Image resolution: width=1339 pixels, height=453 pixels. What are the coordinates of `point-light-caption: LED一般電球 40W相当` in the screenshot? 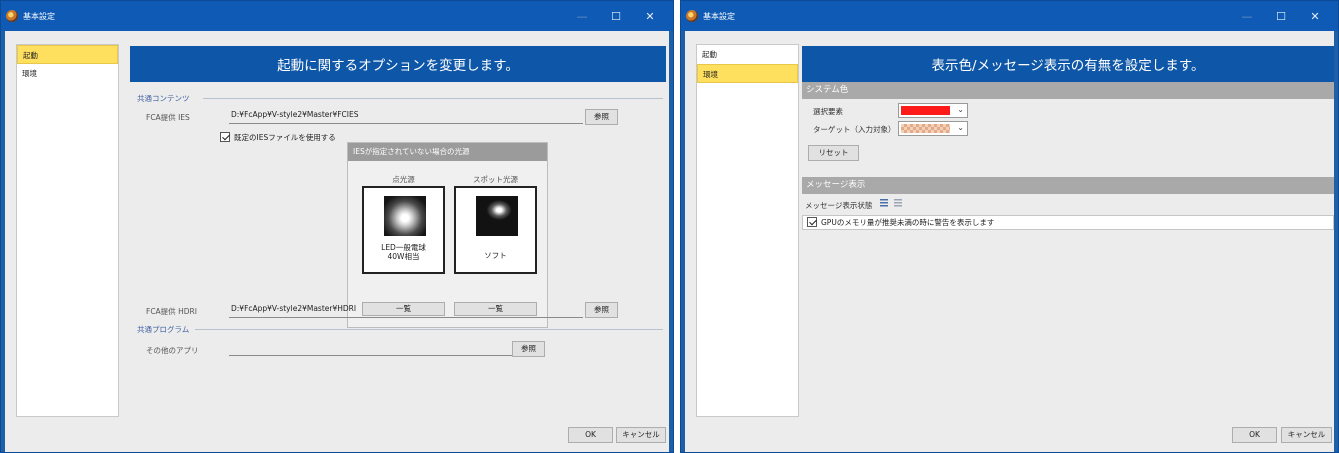 It's located at (403, 252).